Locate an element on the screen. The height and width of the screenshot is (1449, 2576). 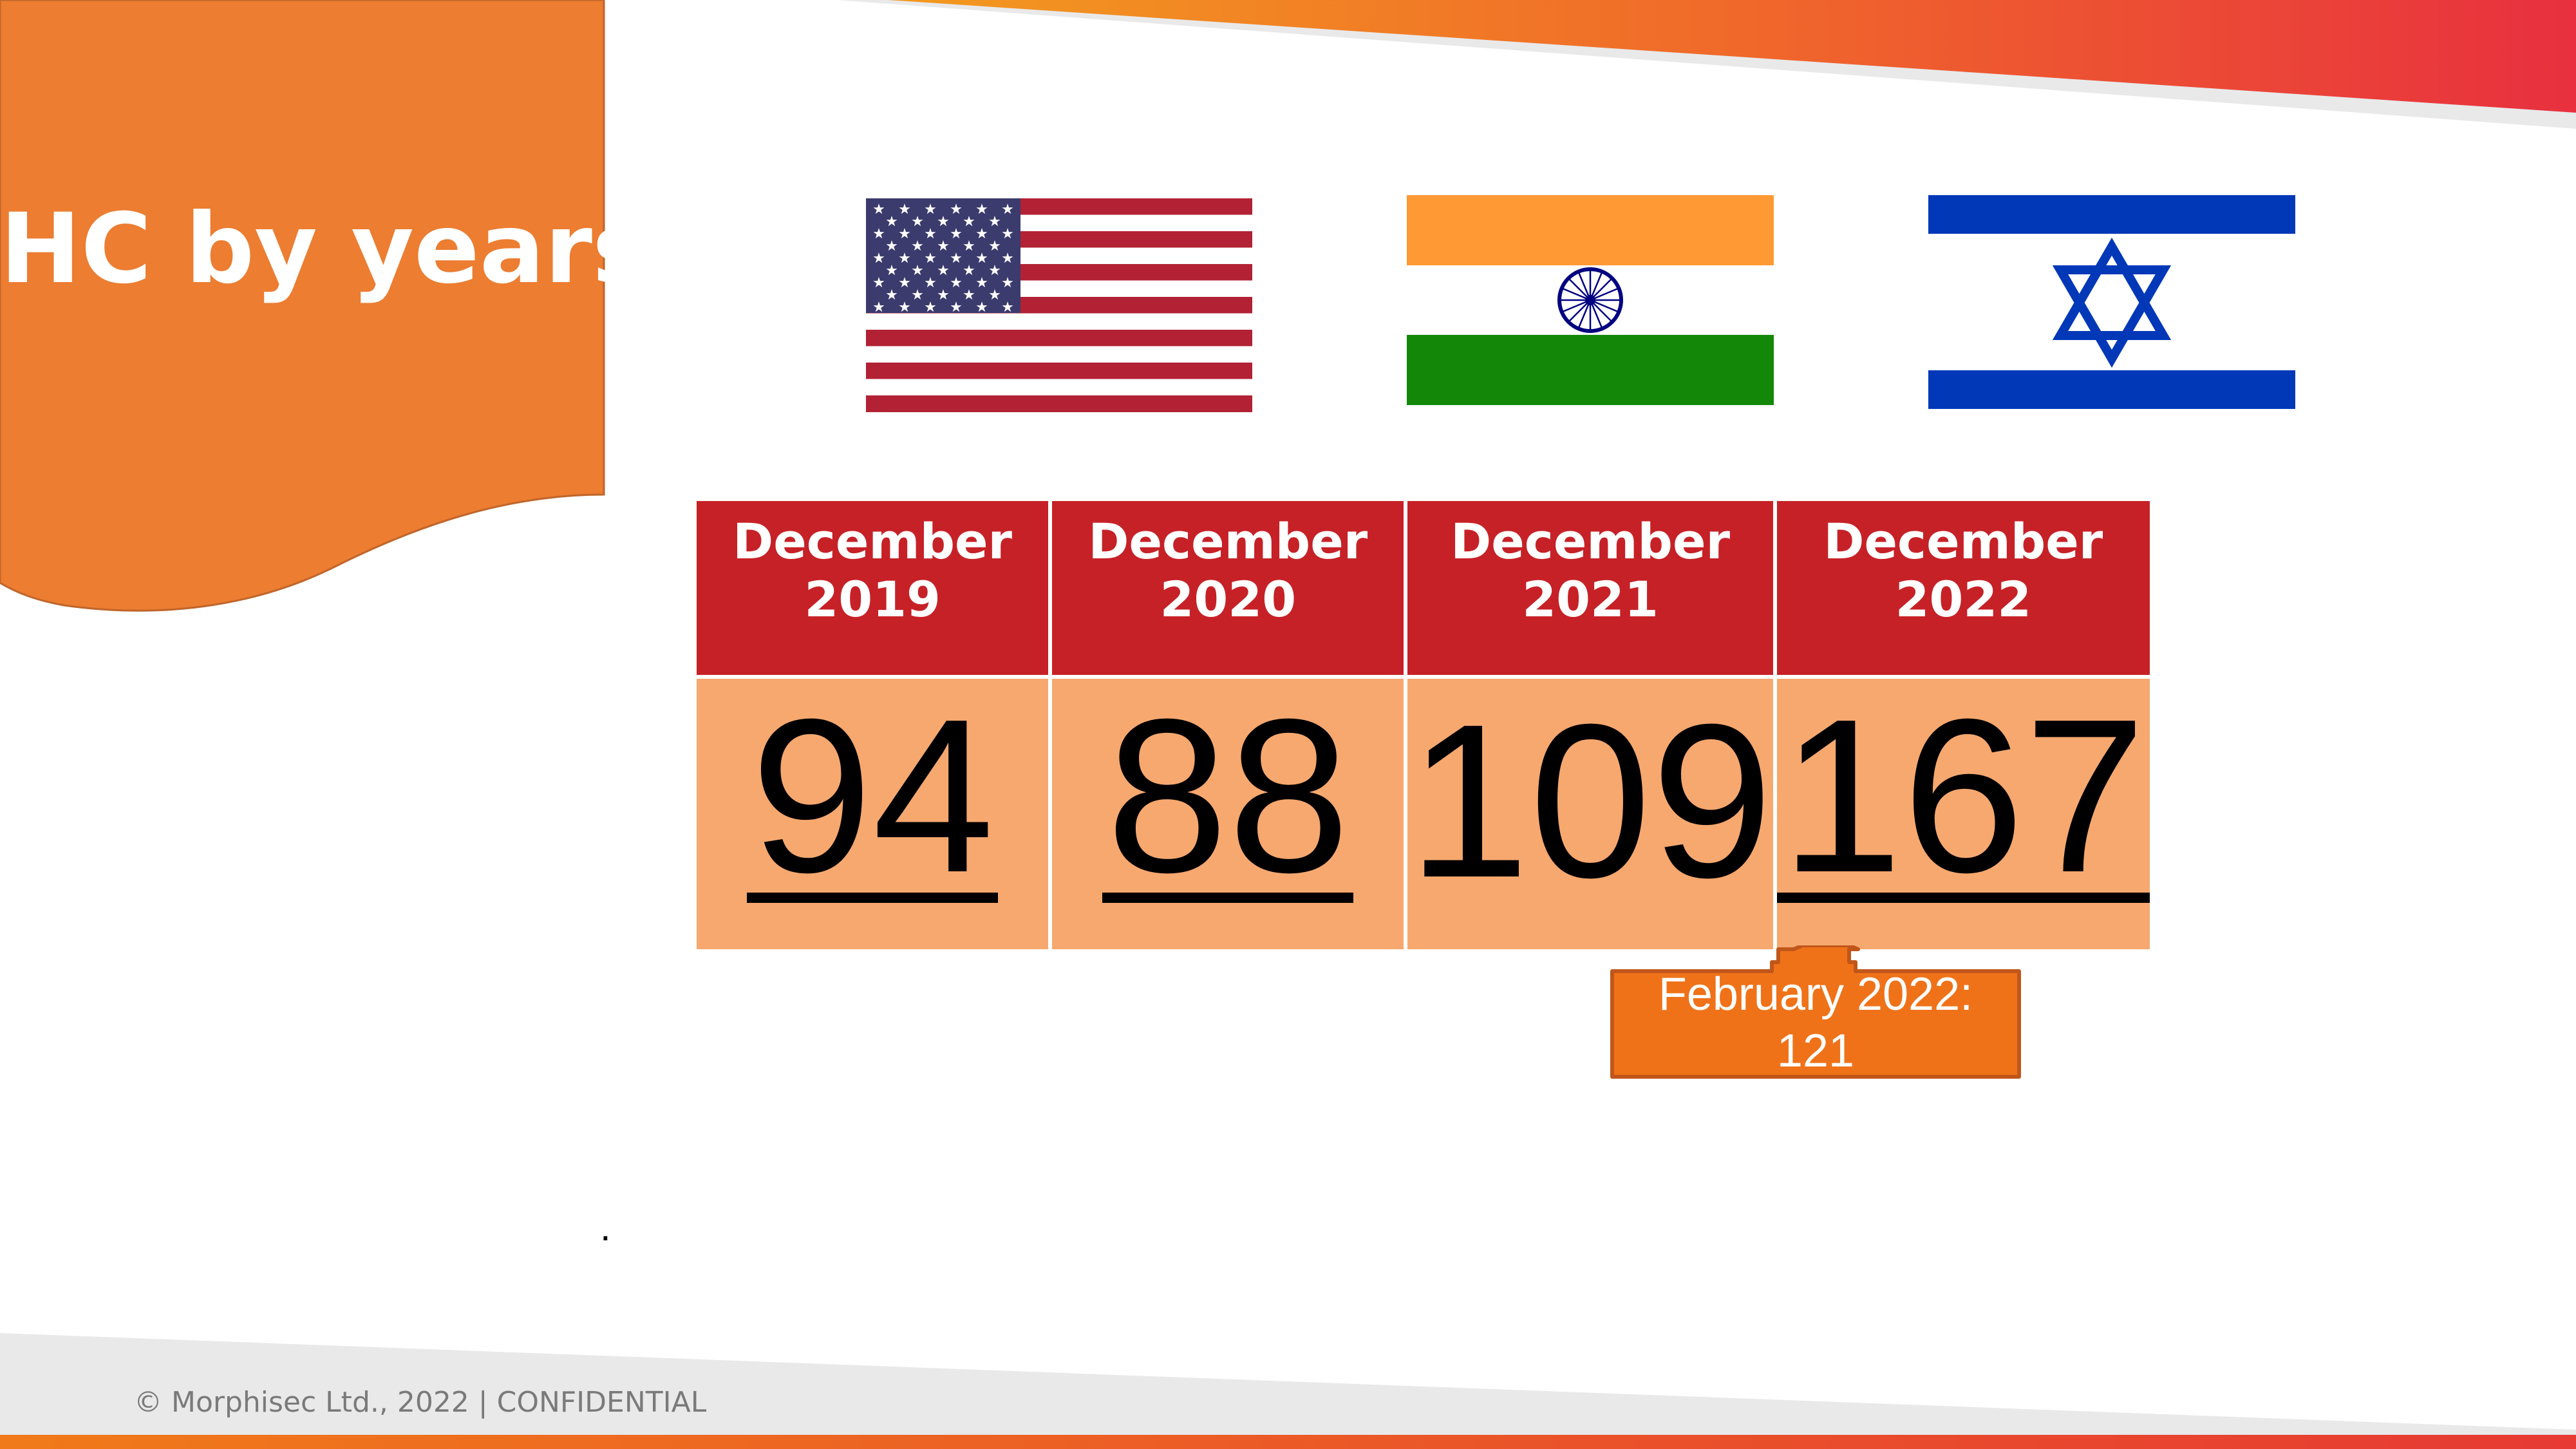
column-header-2019: December 2019 is located at coordinates (873, 588).